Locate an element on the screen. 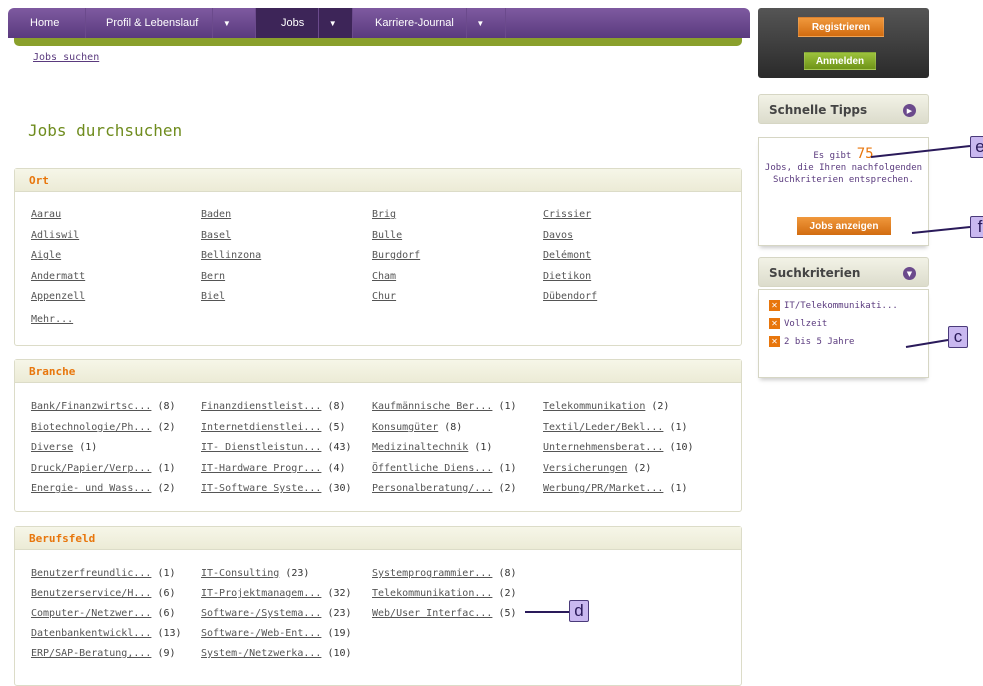 The height and width of the screenshot is (686, 983). callout-d: d is located at coordinates (579, 611).